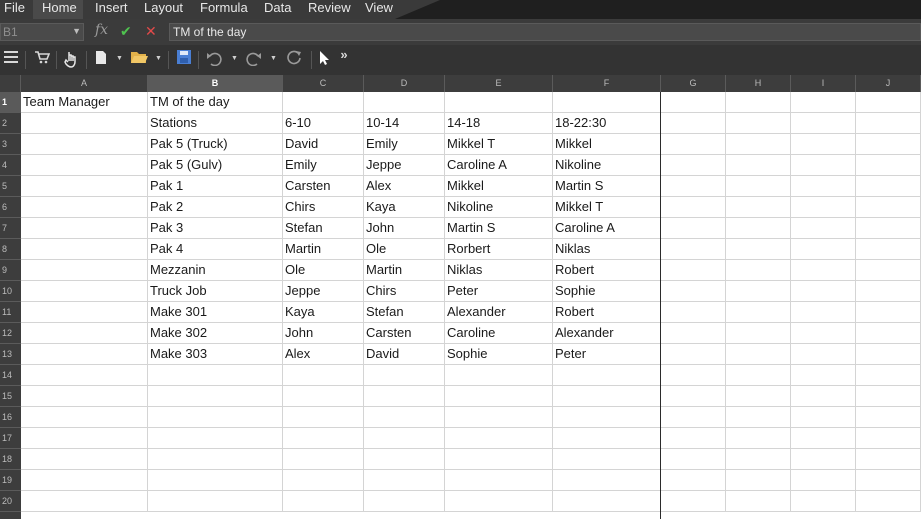  Describe the element at coordinates (693, 249) in the screenshot. I see `cell-g8` at that location.